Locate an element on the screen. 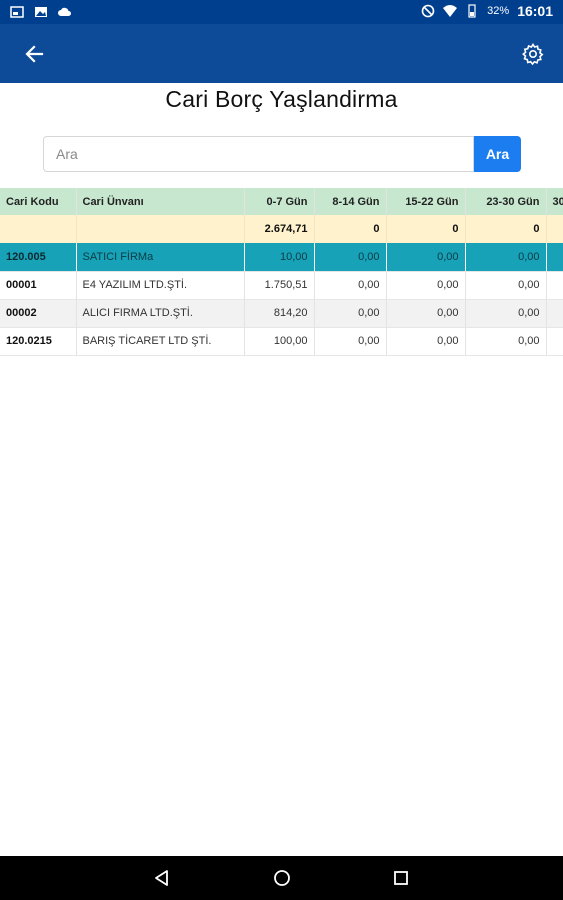  cell-code: 120.0215 is located at coordinates (38, 341).